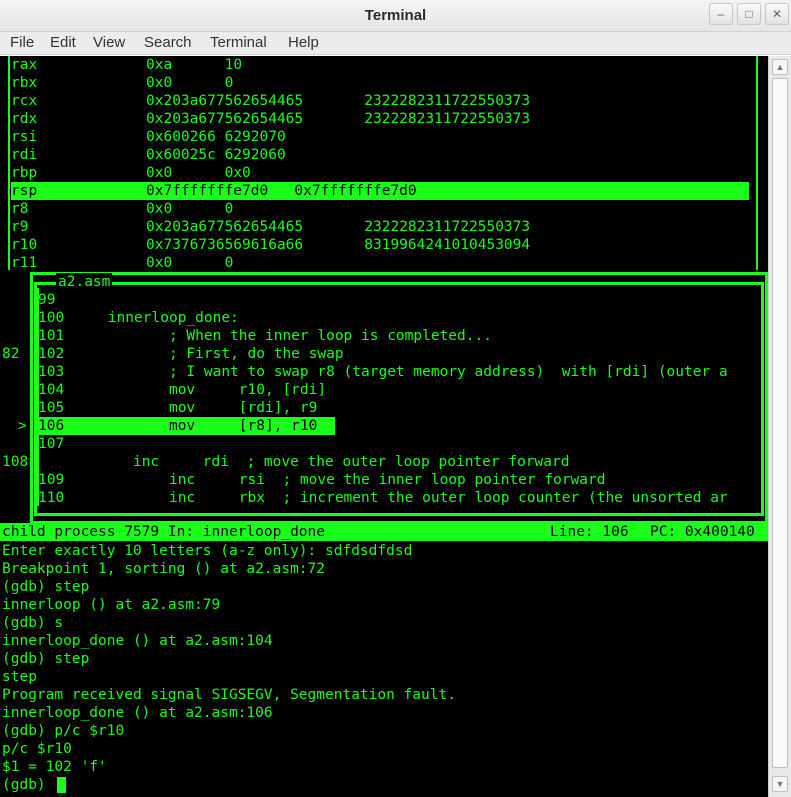 The height and width of the screenshot is (797, 791). What do you see at coordinates (195, 390) in the screenshot?
I see `source-line-code: mov r10, [rdi]` at bounding box center [195, 390].